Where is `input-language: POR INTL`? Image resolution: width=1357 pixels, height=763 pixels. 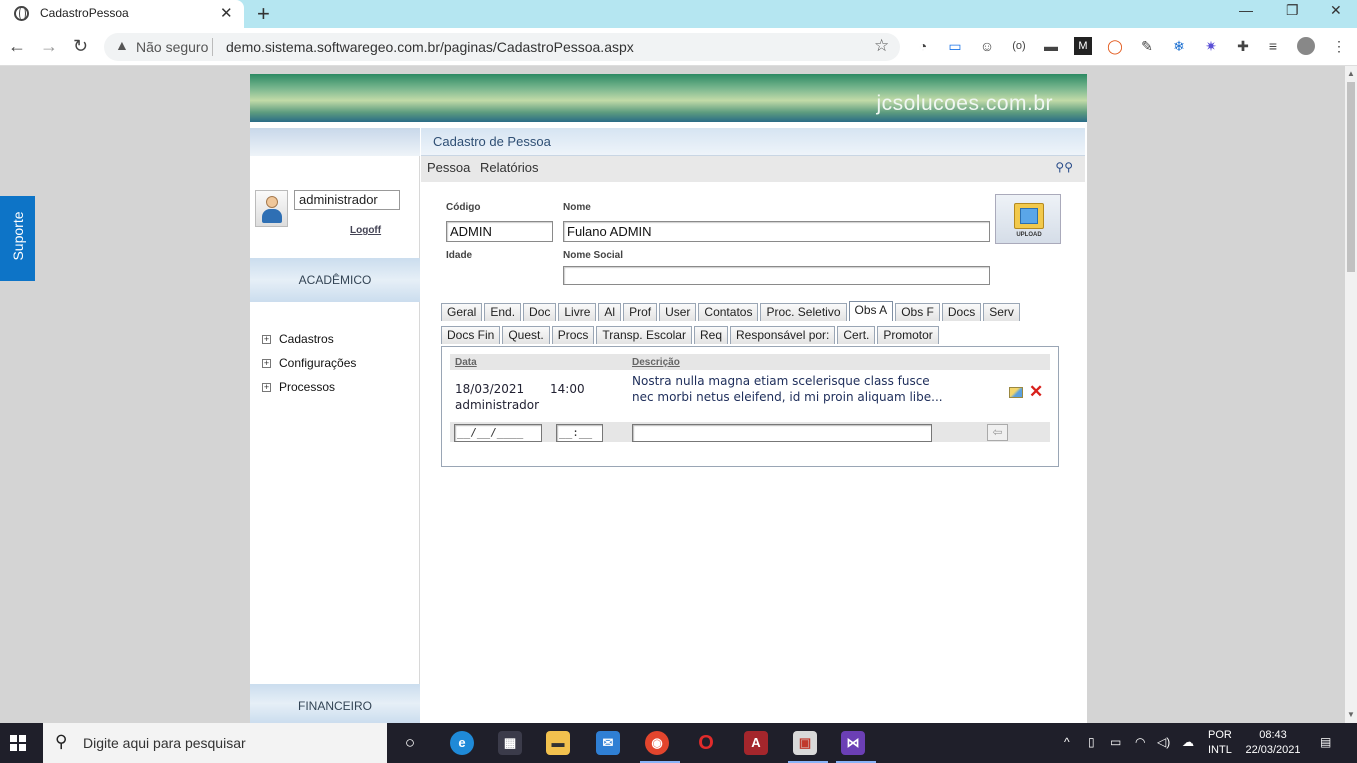 input-language: POR INTL is located at coordinates (1220, 743).